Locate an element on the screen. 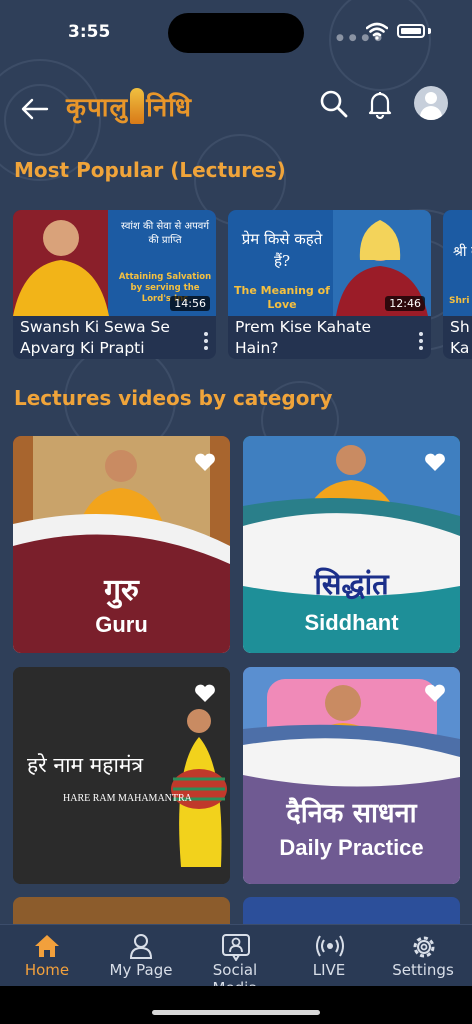  avatar-body is located at coordinates (431, 113).